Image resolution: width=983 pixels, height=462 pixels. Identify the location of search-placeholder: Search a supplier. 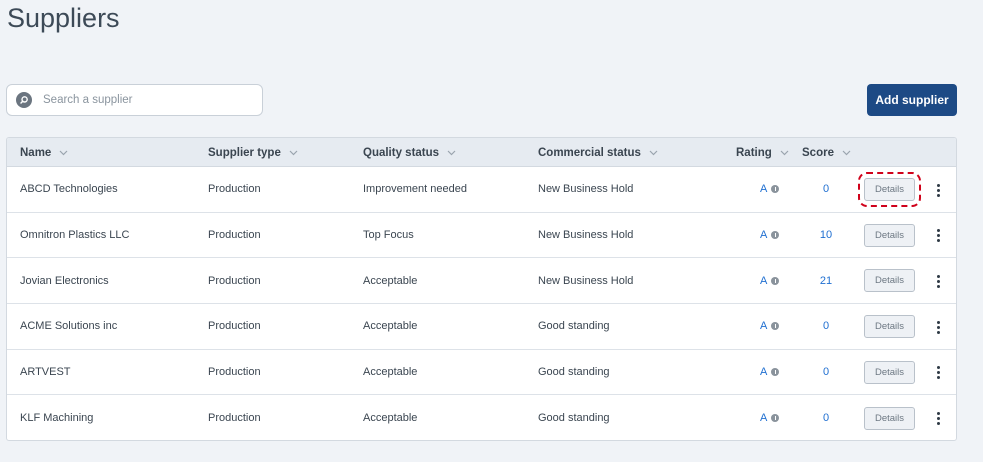
(88, 100).